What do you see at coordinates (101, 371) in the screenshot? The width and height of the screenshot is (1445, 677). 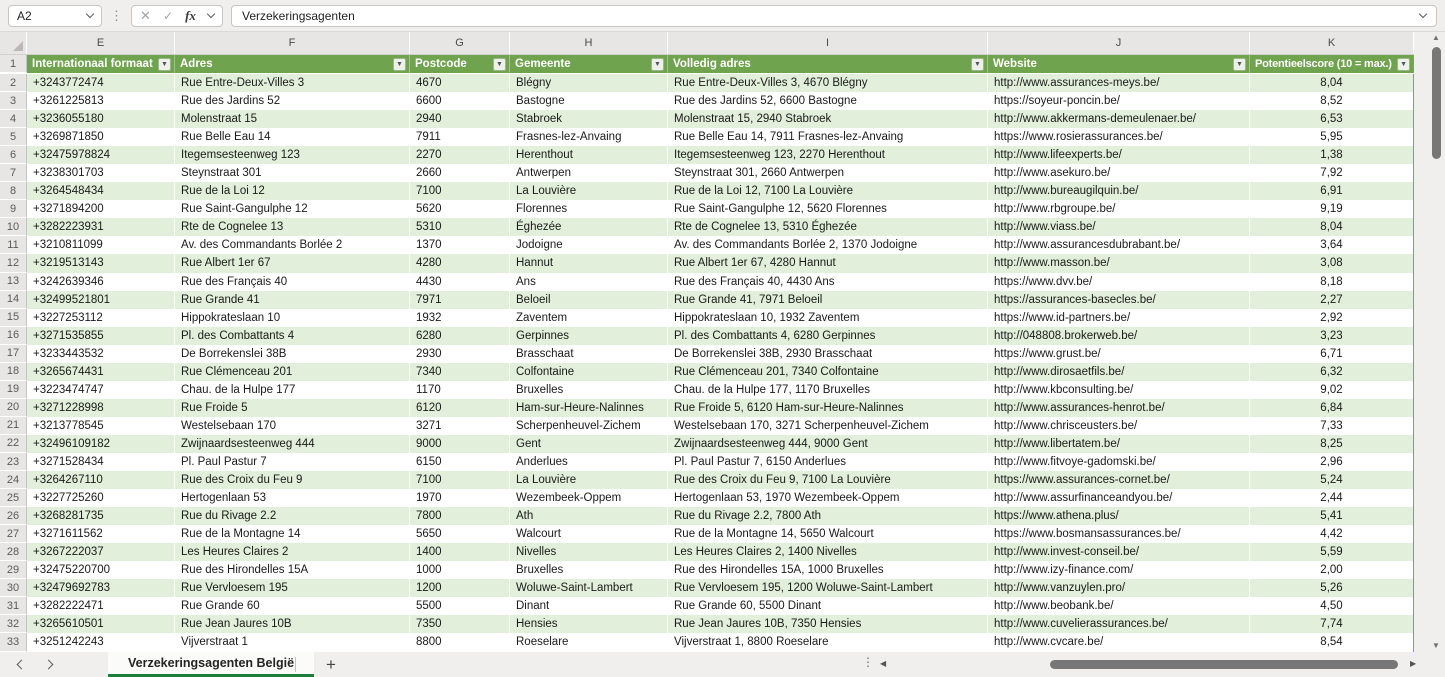 I see `cell: +3265674431` at bounding box center [101, 371].